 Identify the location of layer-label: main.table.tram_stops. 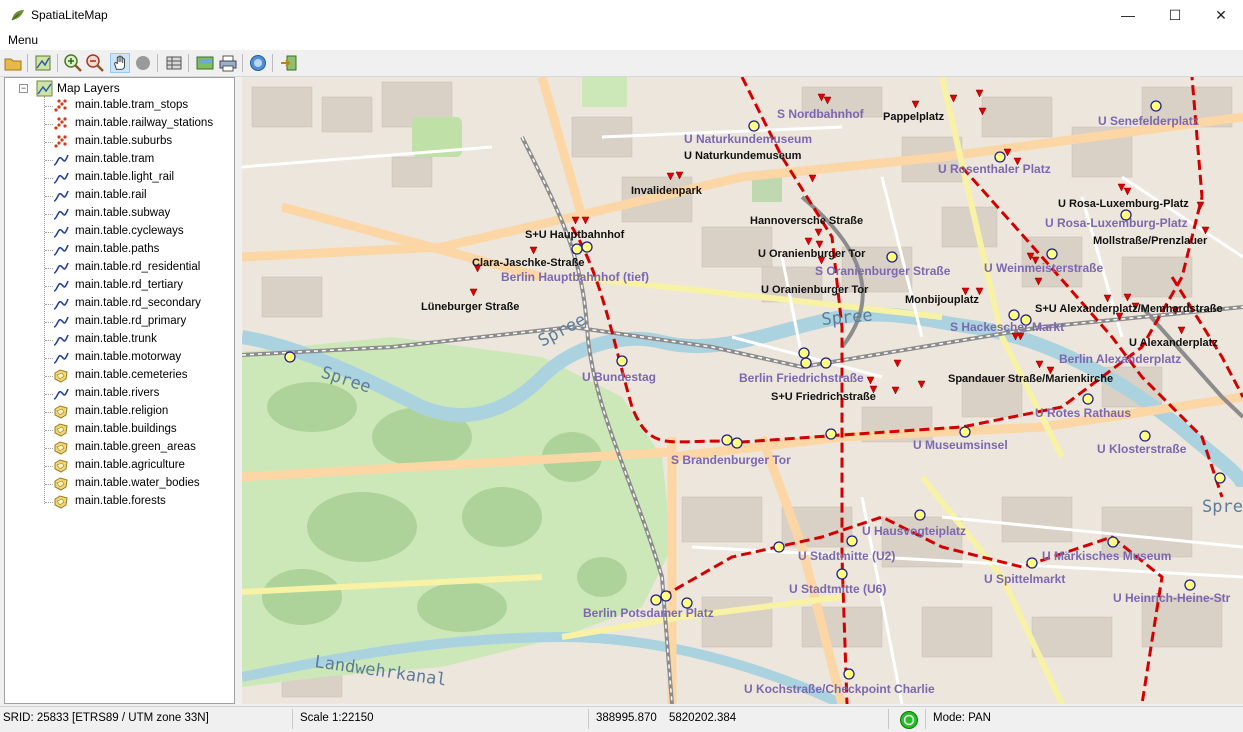
(132, 105).